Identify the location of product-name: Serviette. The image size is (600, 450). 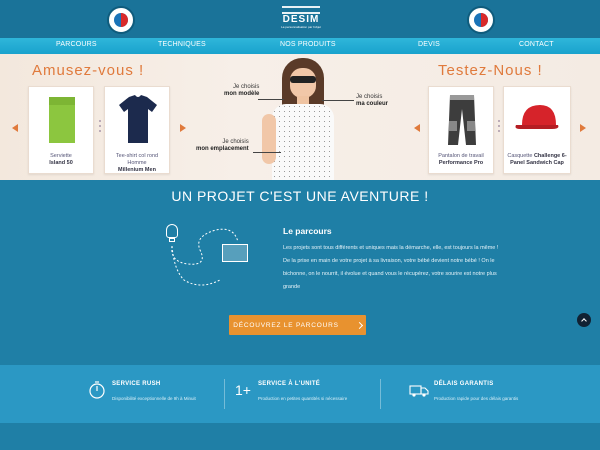
(61, 156).